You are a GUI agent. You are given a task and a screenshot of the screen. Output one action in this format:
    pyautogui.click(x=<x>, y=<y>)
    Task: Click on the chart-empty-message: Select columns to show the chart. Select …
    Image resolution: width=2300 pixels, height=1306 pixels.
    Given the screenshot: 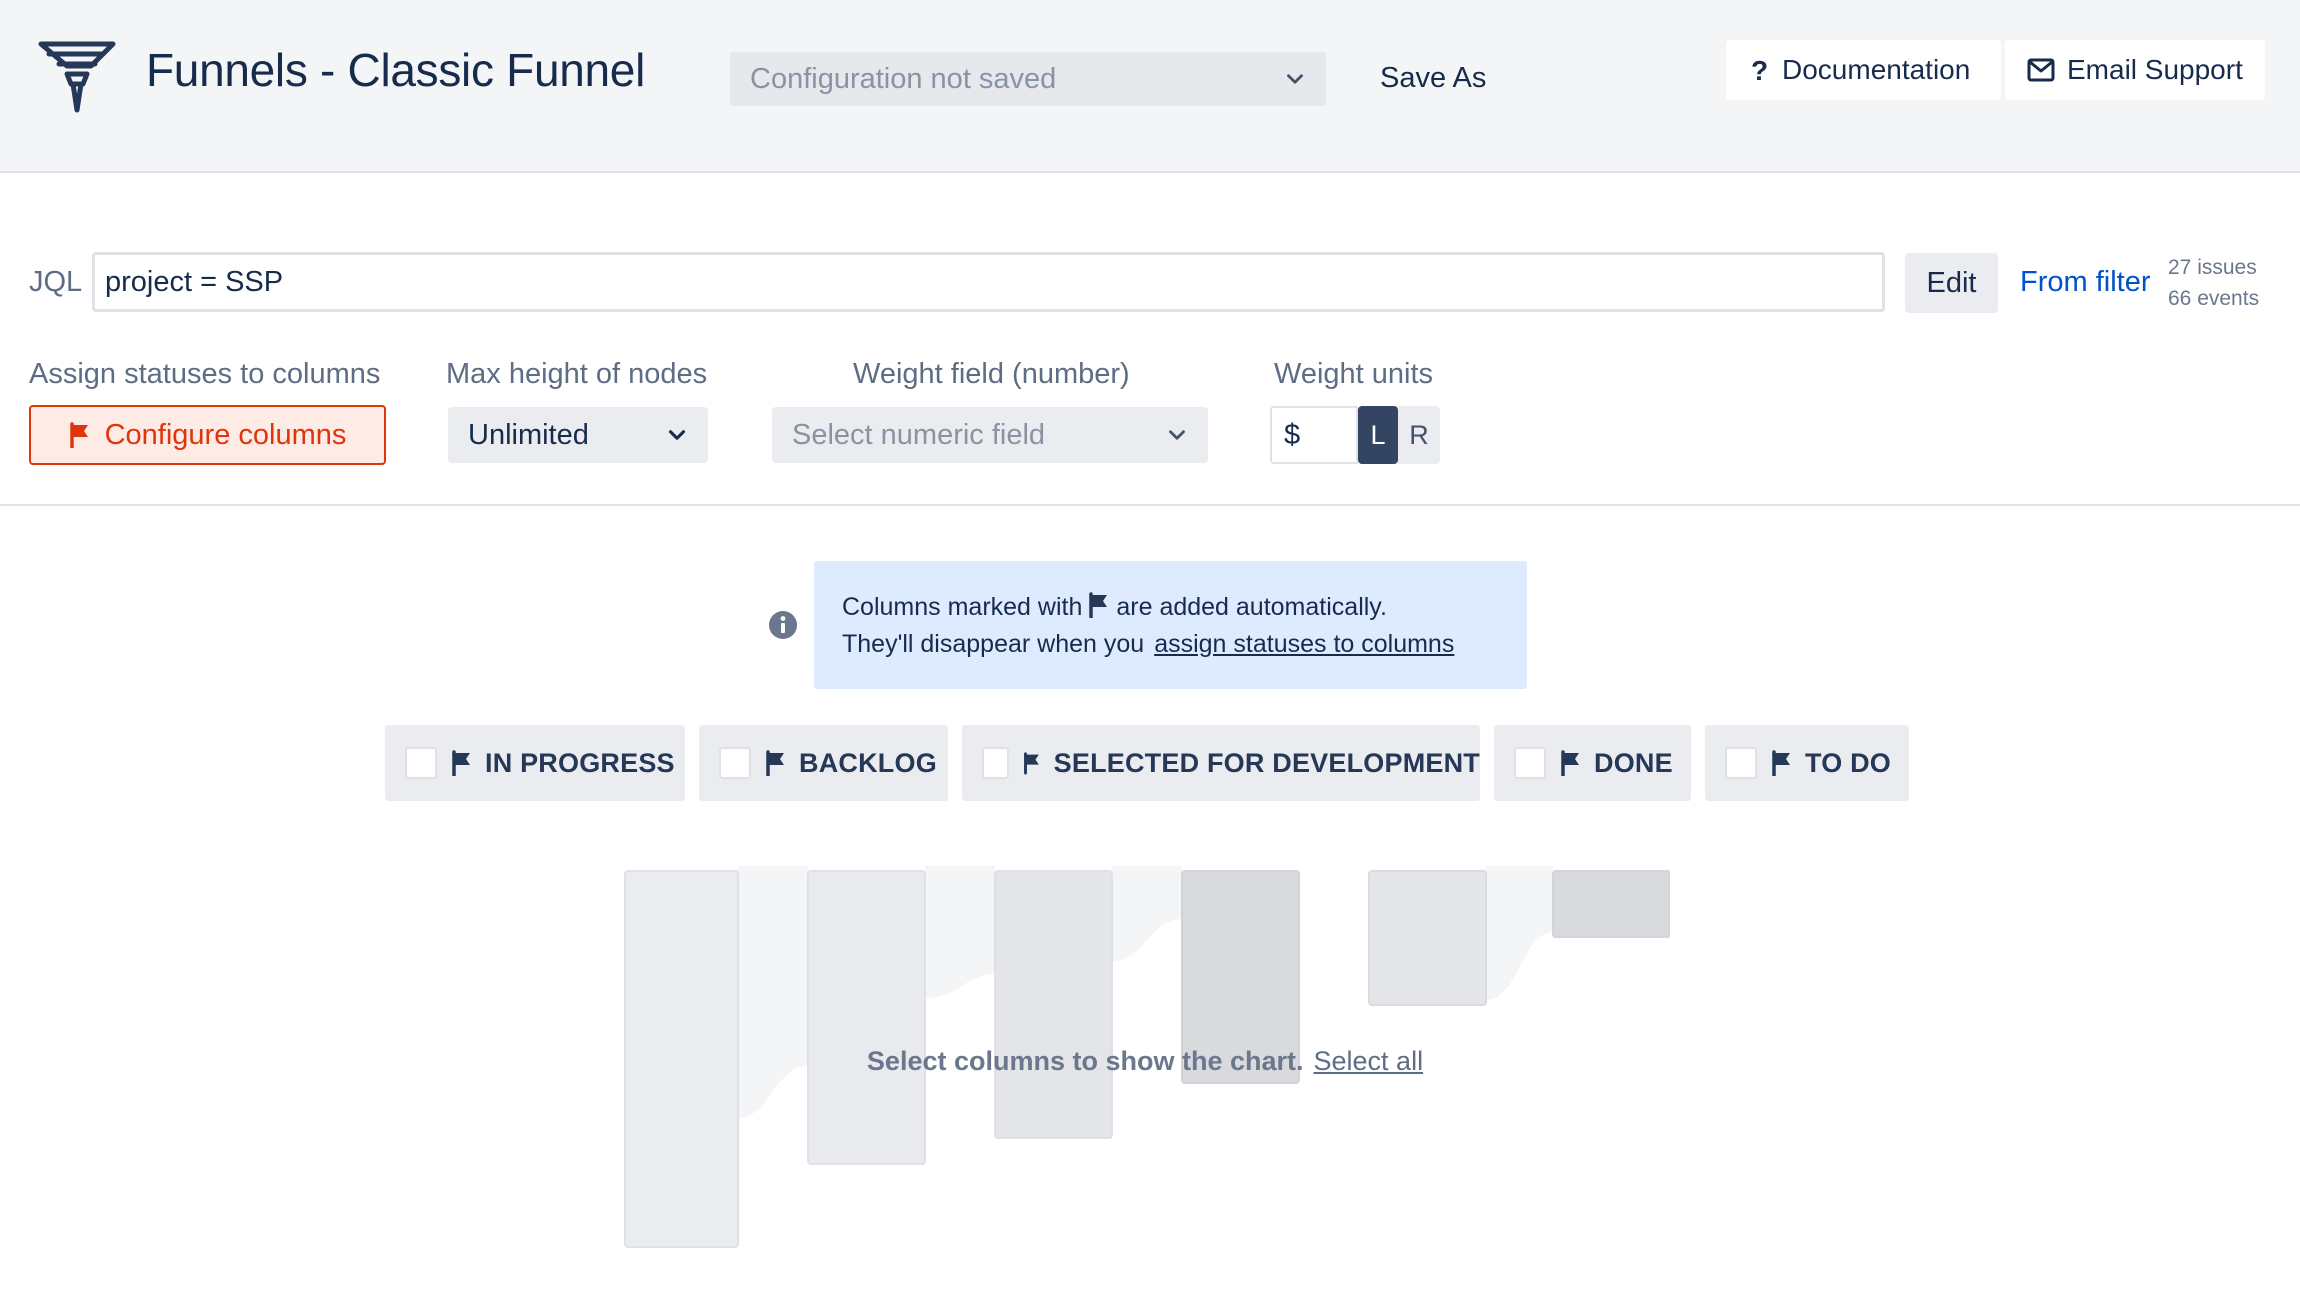 What is the action you would take?
    pyautogui.click(x=1145, y=1061)
    